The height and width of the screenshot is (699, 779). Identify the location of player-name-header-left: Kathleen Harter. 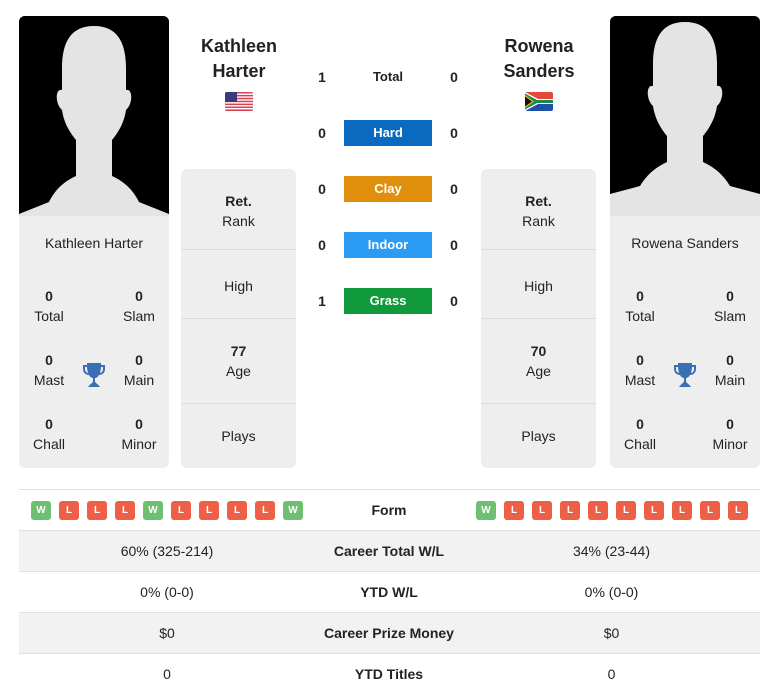
(239, 59).